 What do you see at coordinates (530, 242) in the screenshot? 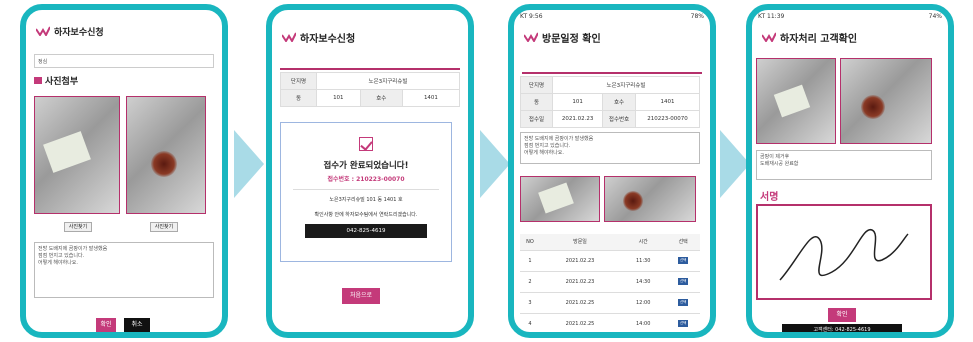
I see `header-no: NO` at bounding box center [530, 242].